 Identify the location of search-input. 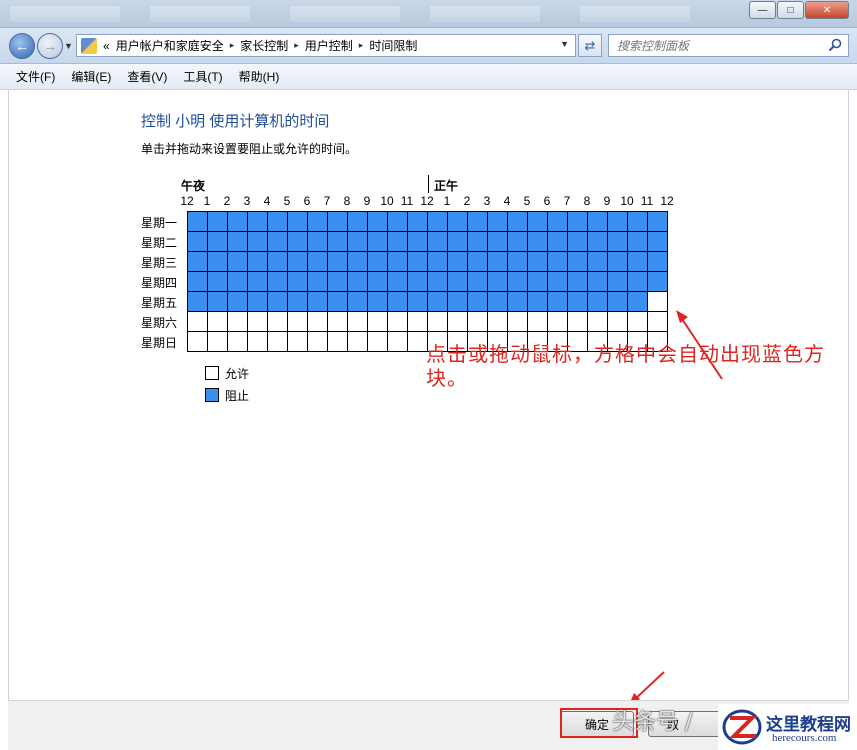
(717, 45).